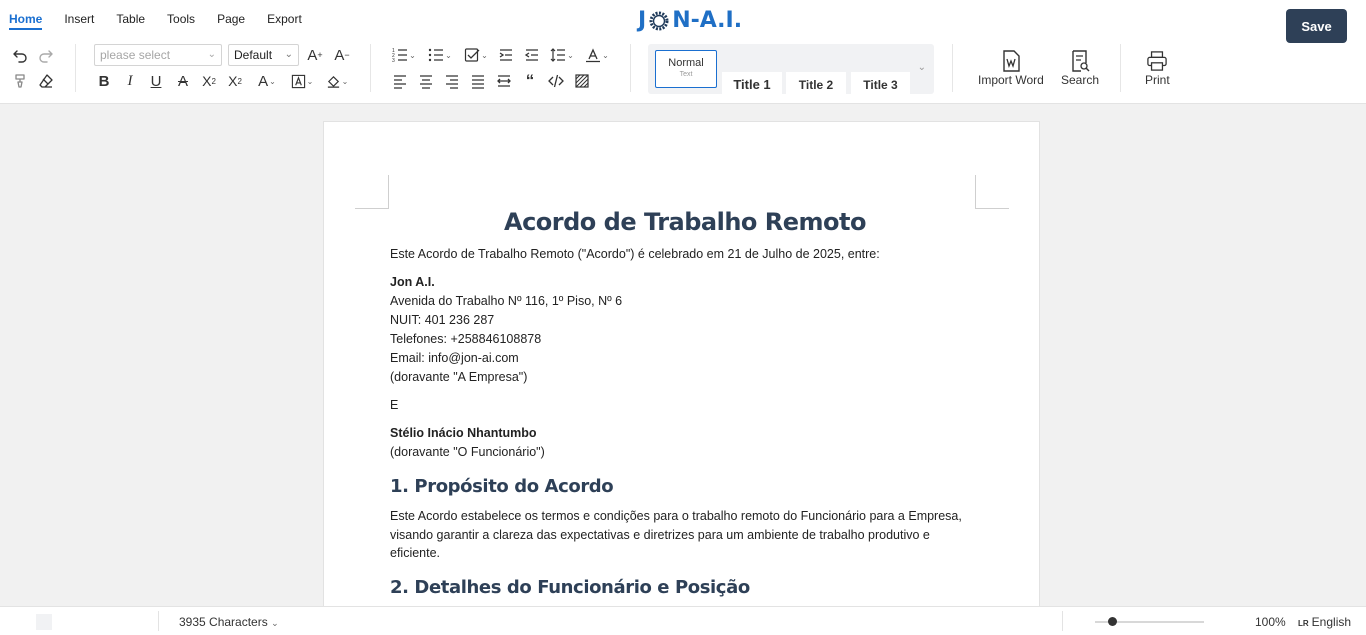 This screenshot has width=1366, height=635. Describe the element at coordinates (79, 18) in the screenshot. I see `menu-insert: Insert` at that location.